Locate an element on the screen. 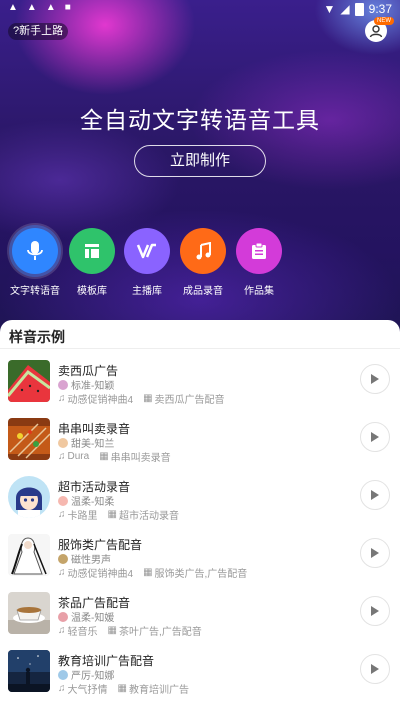  sample-tags: ♫ 动感促销神曲4 ▦ 服饰类广告,广告配音 is located at coordinates (152, 572).